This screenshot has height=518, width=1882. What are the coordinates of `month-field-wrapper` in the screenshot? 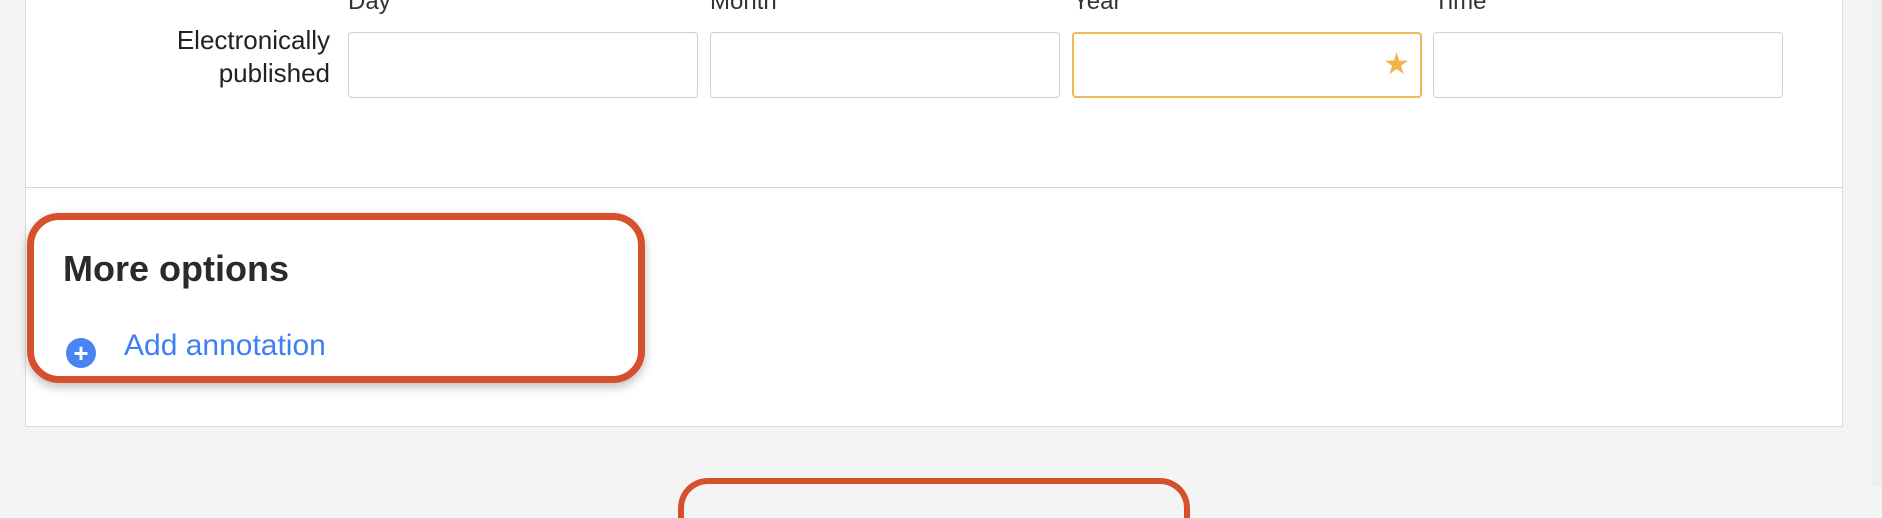 It's located at (885, 65).